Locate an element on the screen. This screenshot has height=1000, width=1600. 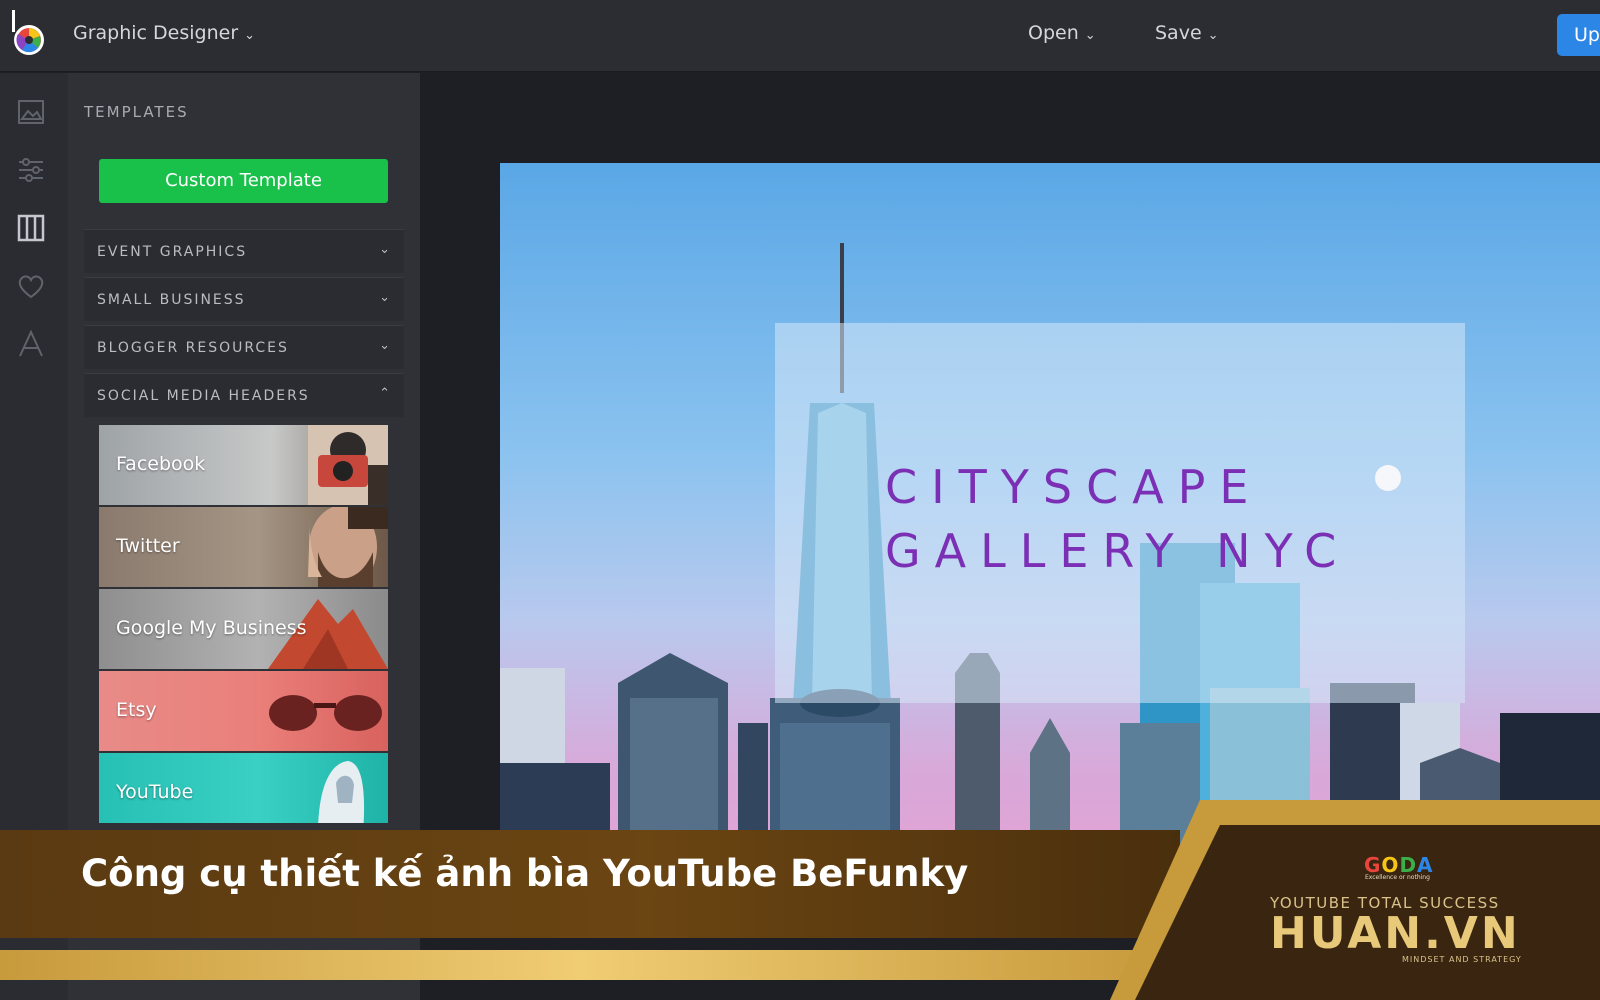
goda-subtitle: Excellence or nothing is located at coordinates (1397, 877).